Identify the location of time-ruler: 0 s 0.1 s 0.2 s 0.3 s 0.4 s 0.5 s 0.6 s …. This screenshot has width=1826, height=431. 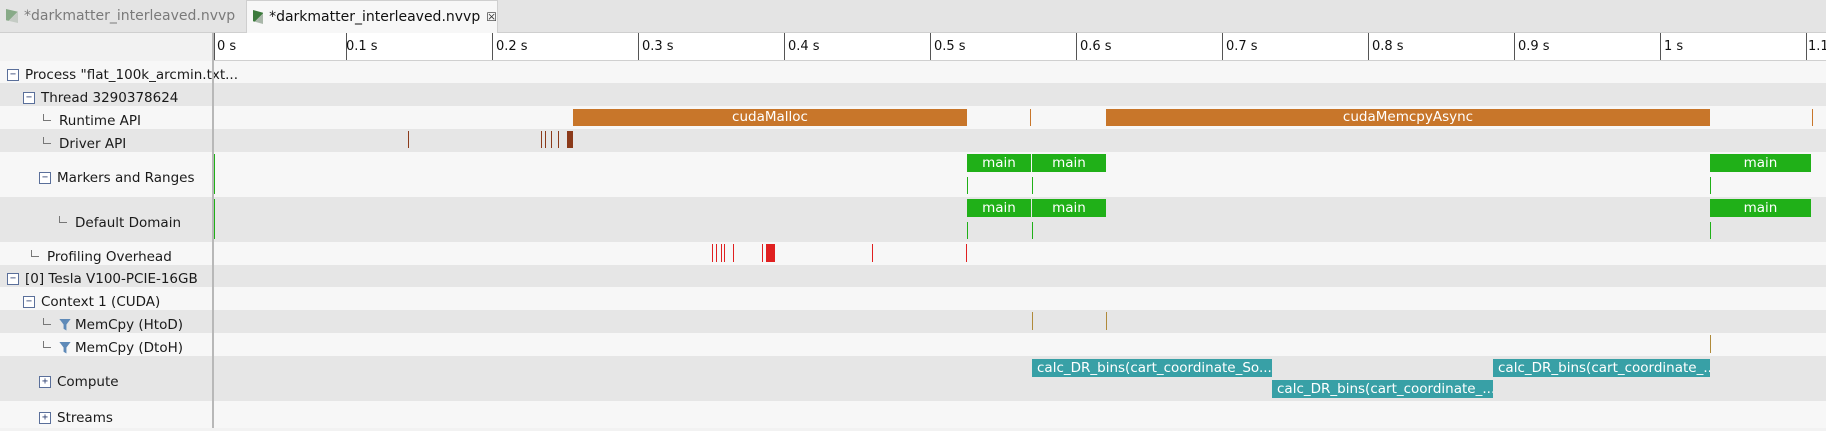
(1020, 47).